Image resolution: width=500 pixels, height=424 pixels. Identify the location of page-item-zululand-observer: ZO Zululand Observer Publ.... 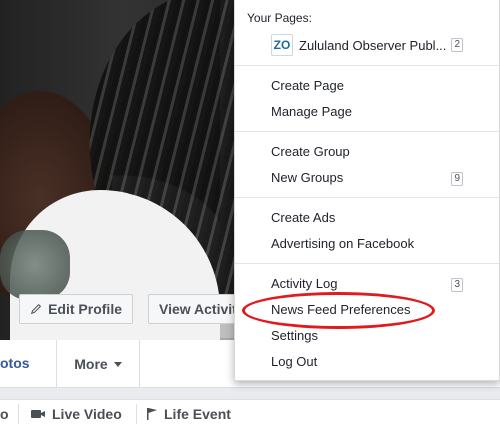
(385, 45).